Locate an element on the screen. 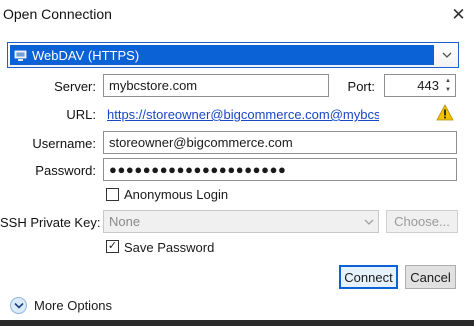 The width and height of the screenshot is (474, 326). protocol-selected: WebDAV (HTTPS) is located at coordinates (222, 55).